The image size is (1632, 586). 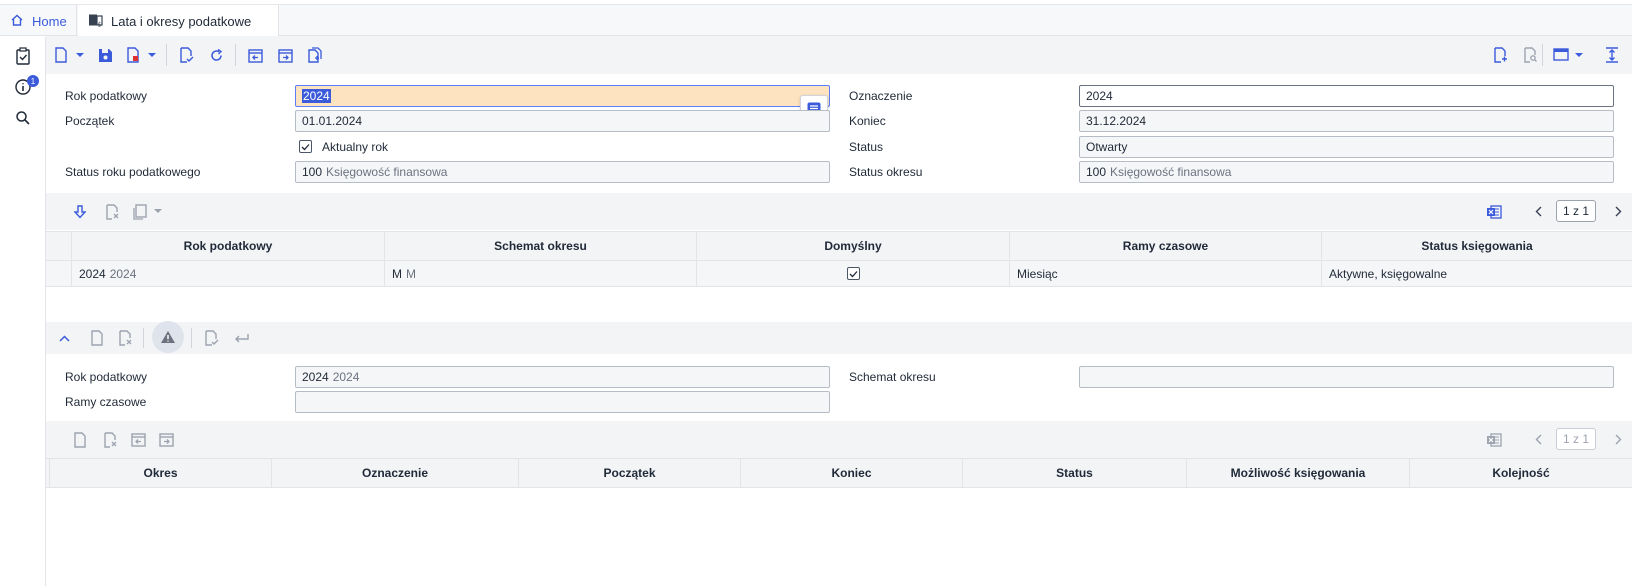 I want to click on search-icon, so click(x=23, y=118).